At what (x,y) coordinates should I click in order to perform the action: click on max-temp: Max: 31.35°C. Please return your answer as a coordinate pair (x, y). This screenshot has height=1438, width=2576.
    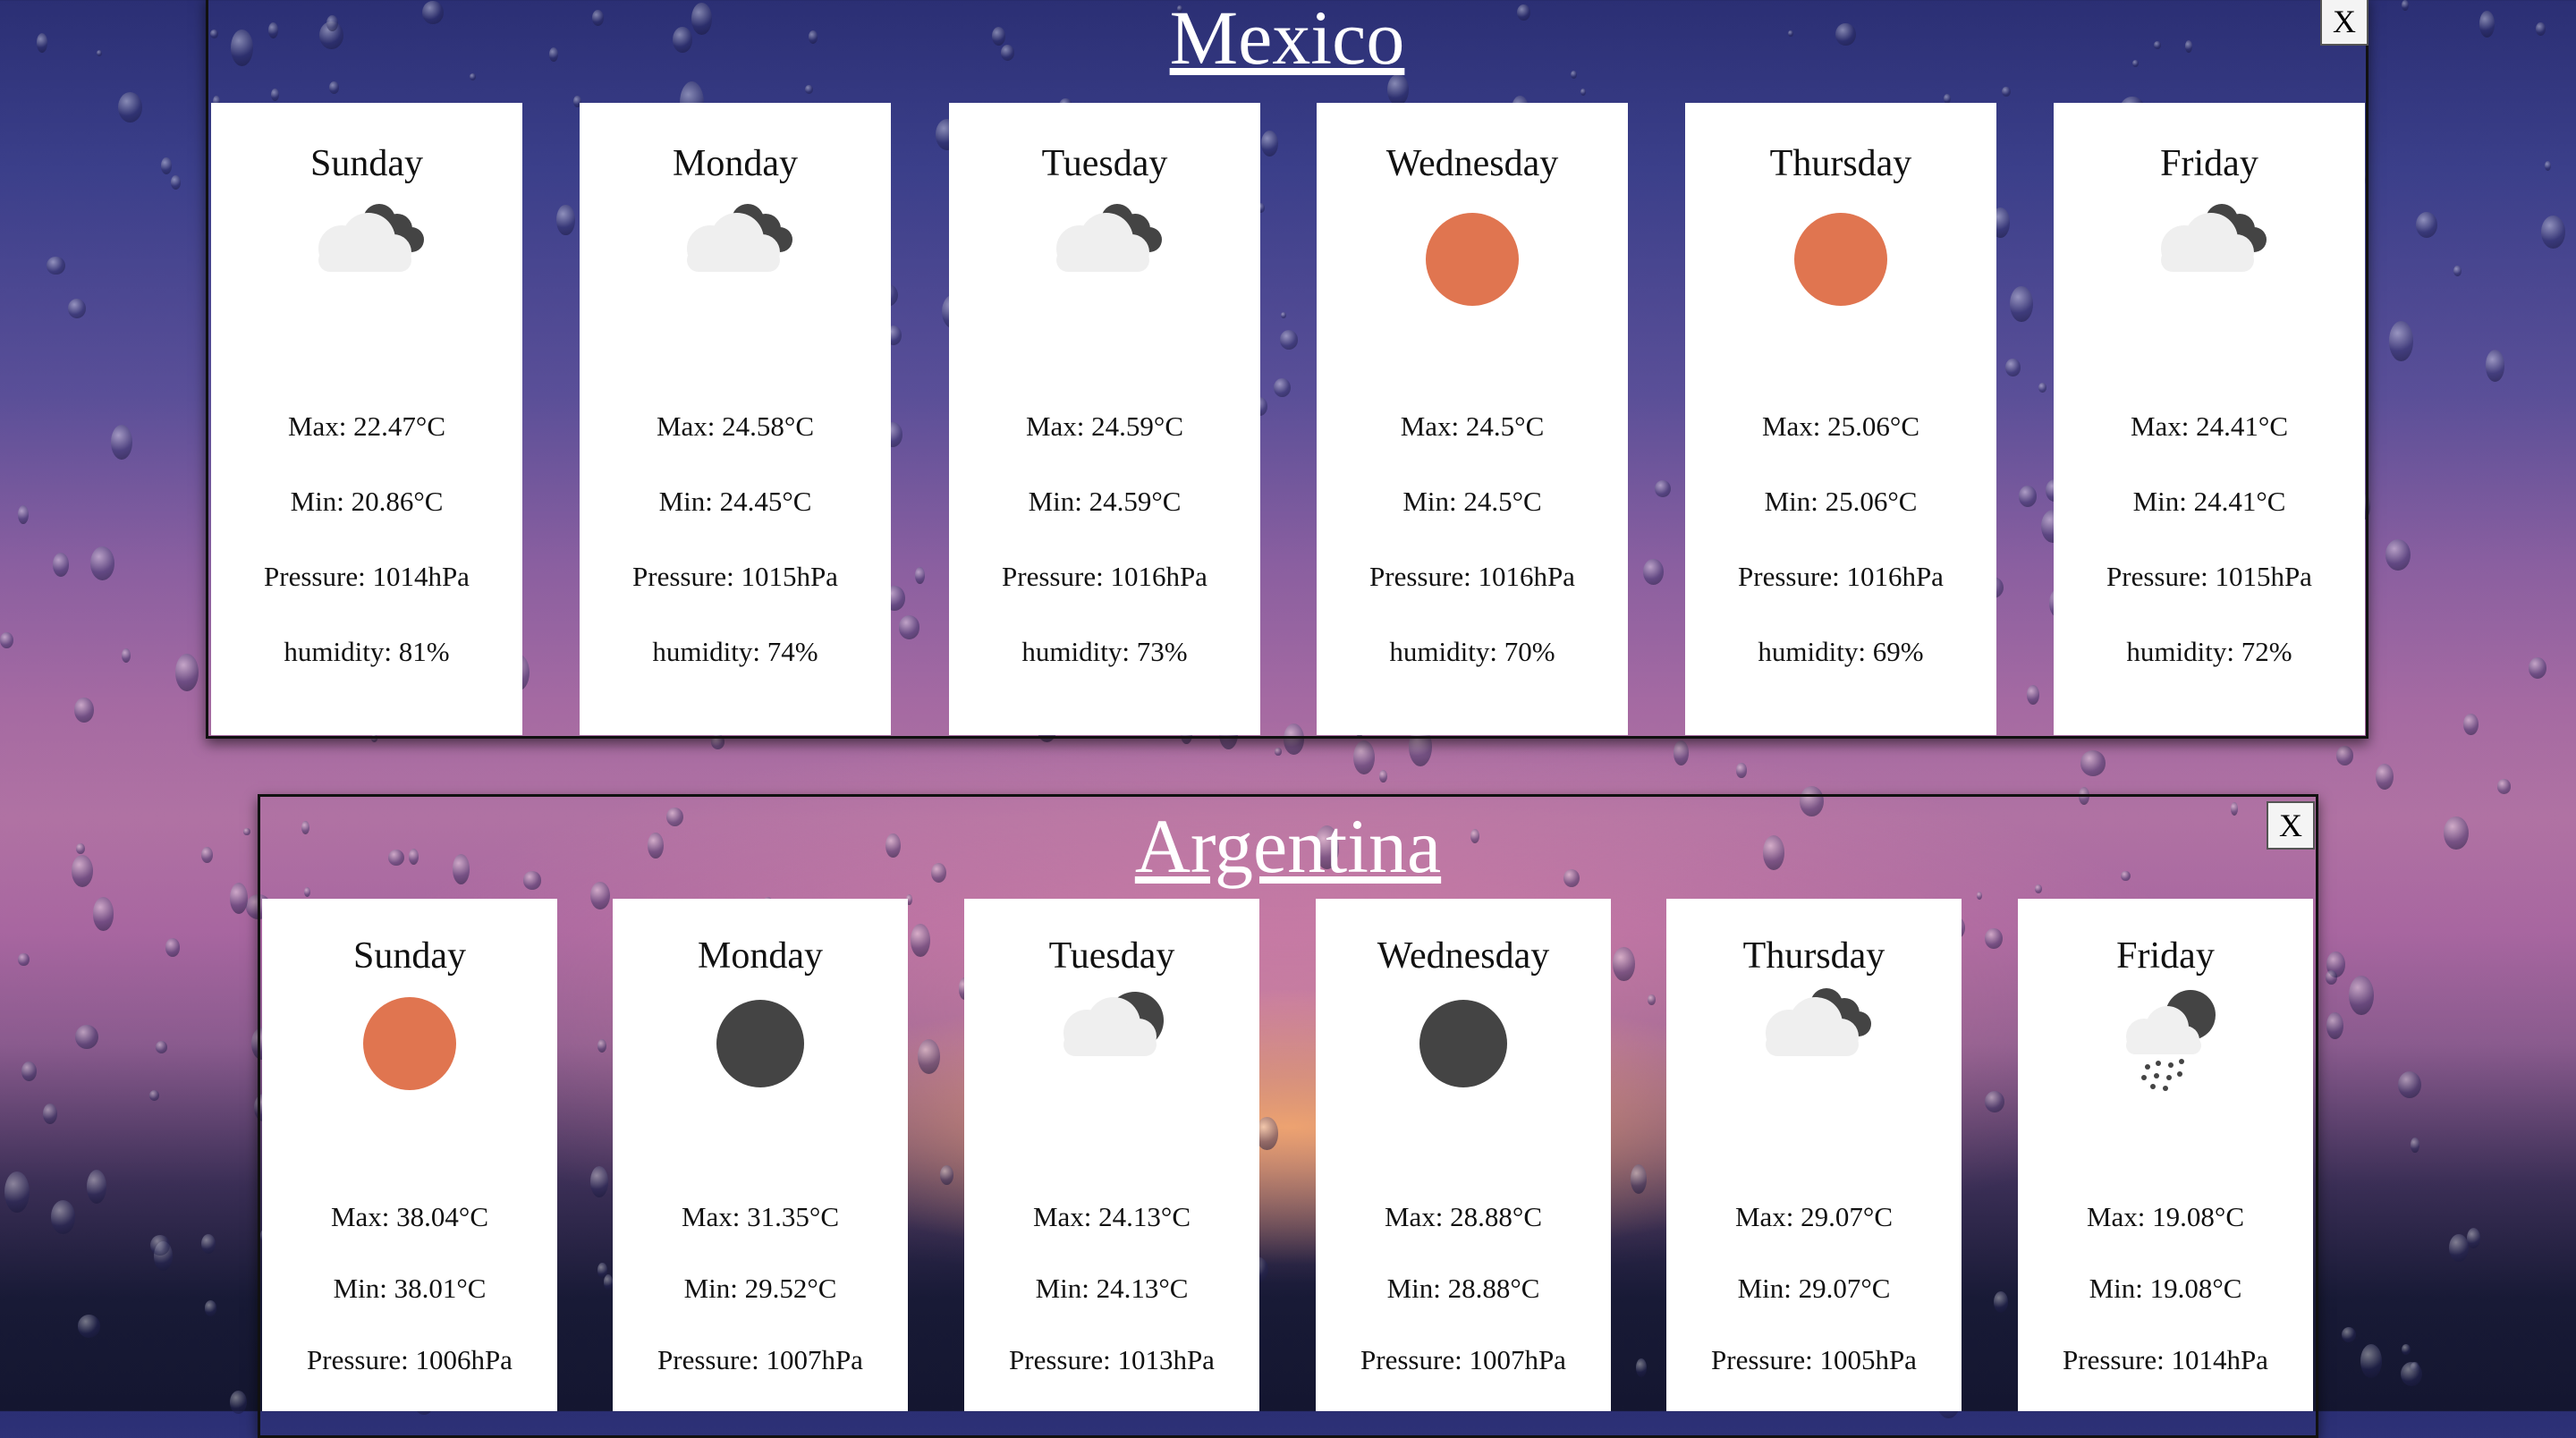
    Looking at the image, I should click on (760, 1216).